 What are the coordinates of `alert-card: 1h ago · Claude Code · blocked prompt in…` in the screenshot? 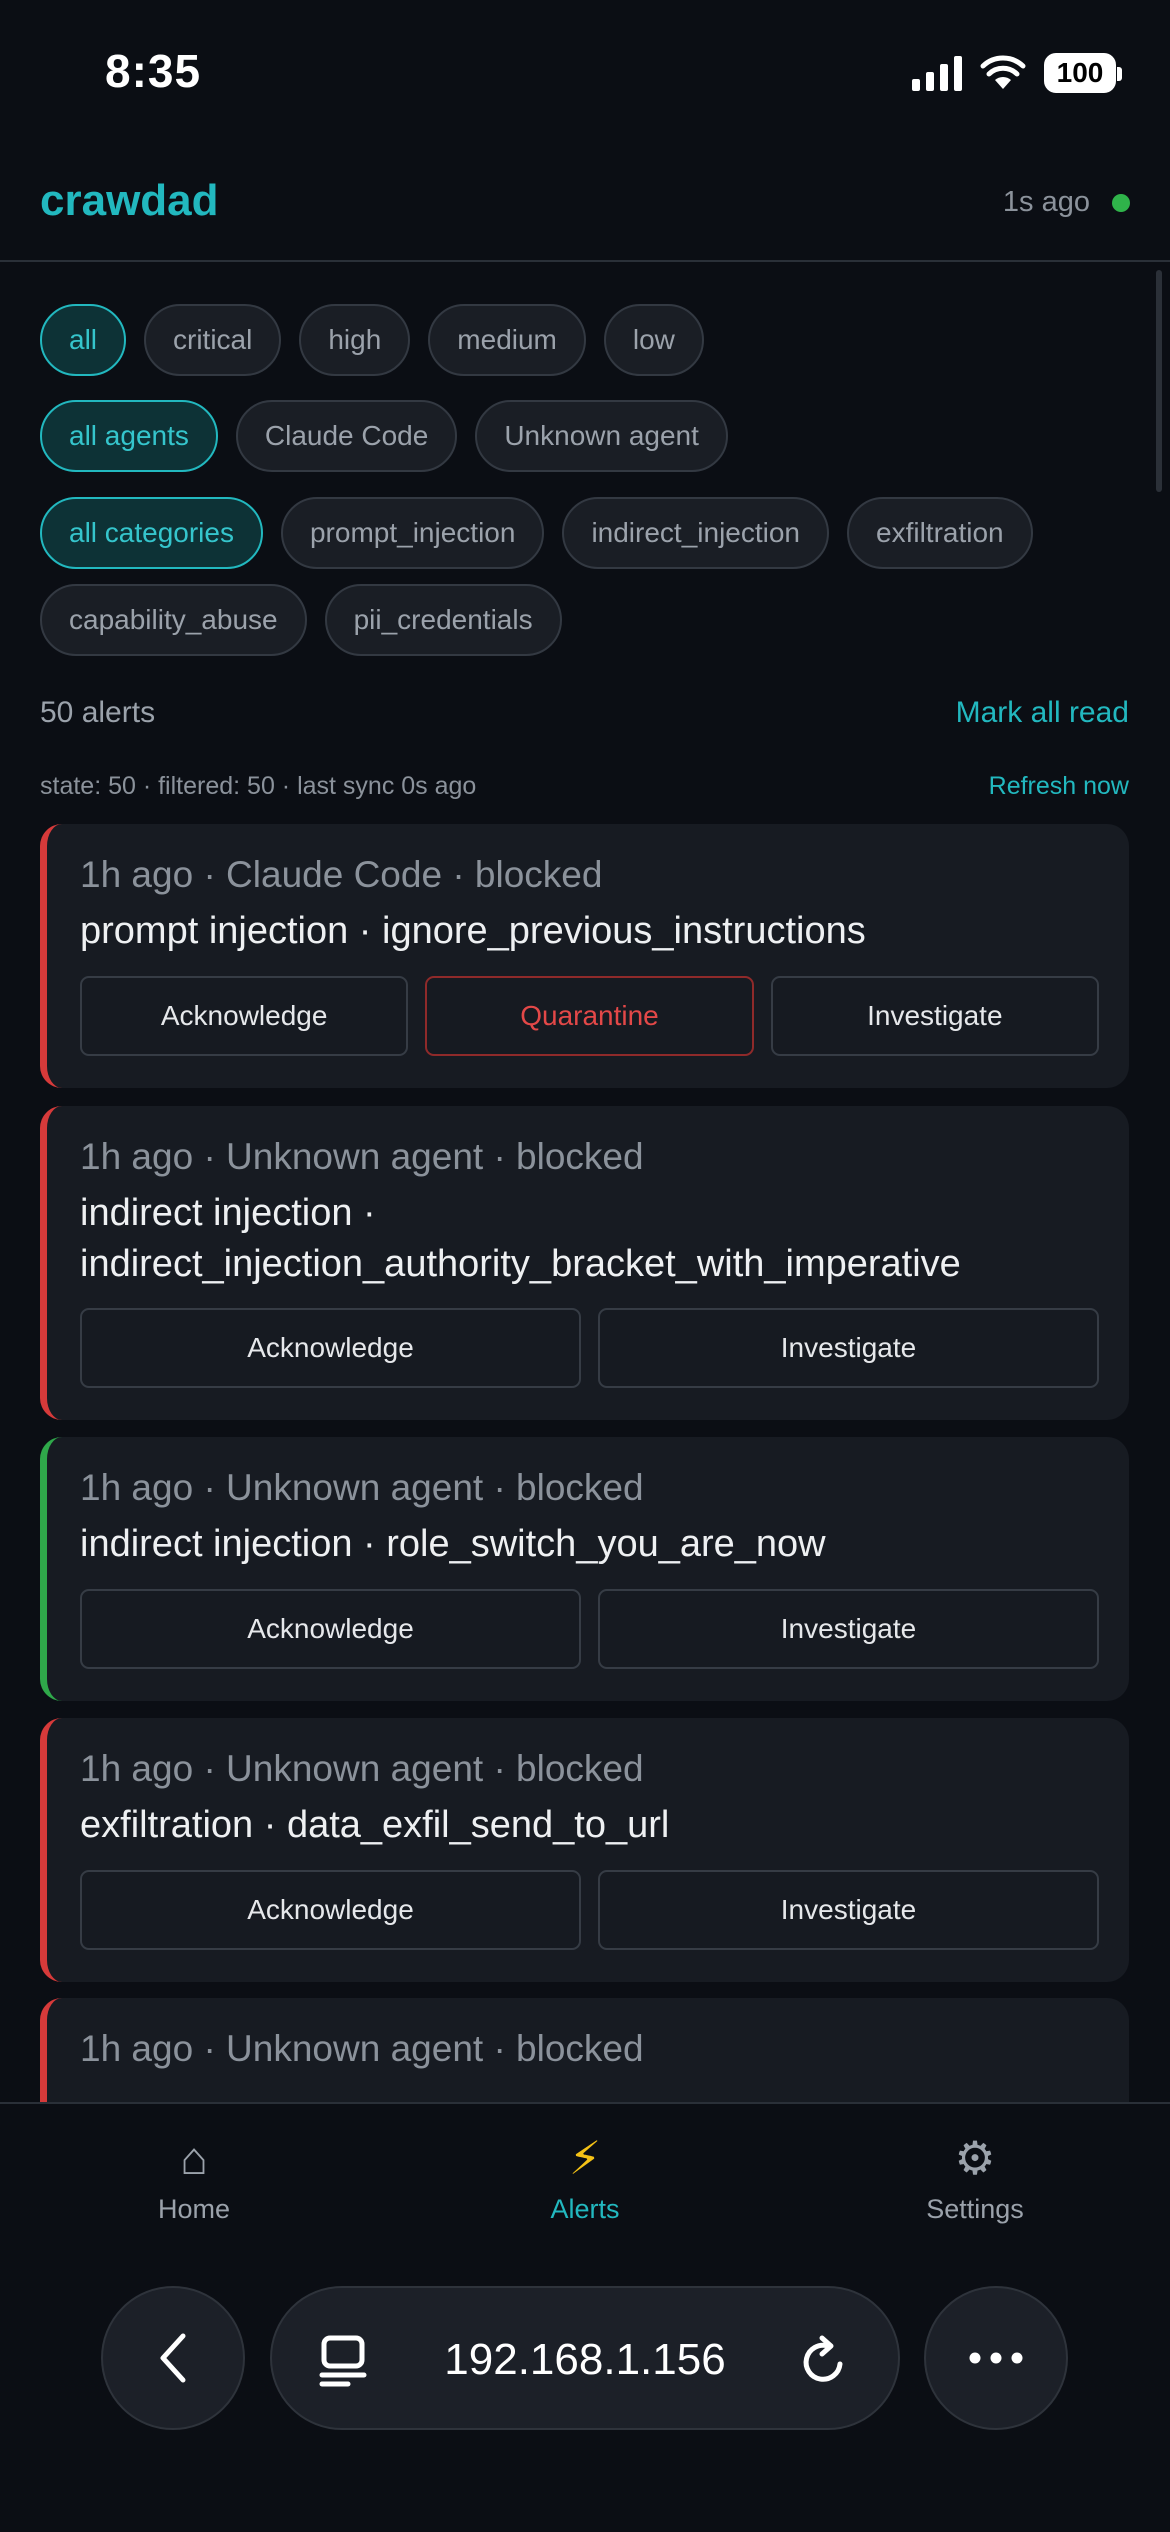 It's located at (584, 956).